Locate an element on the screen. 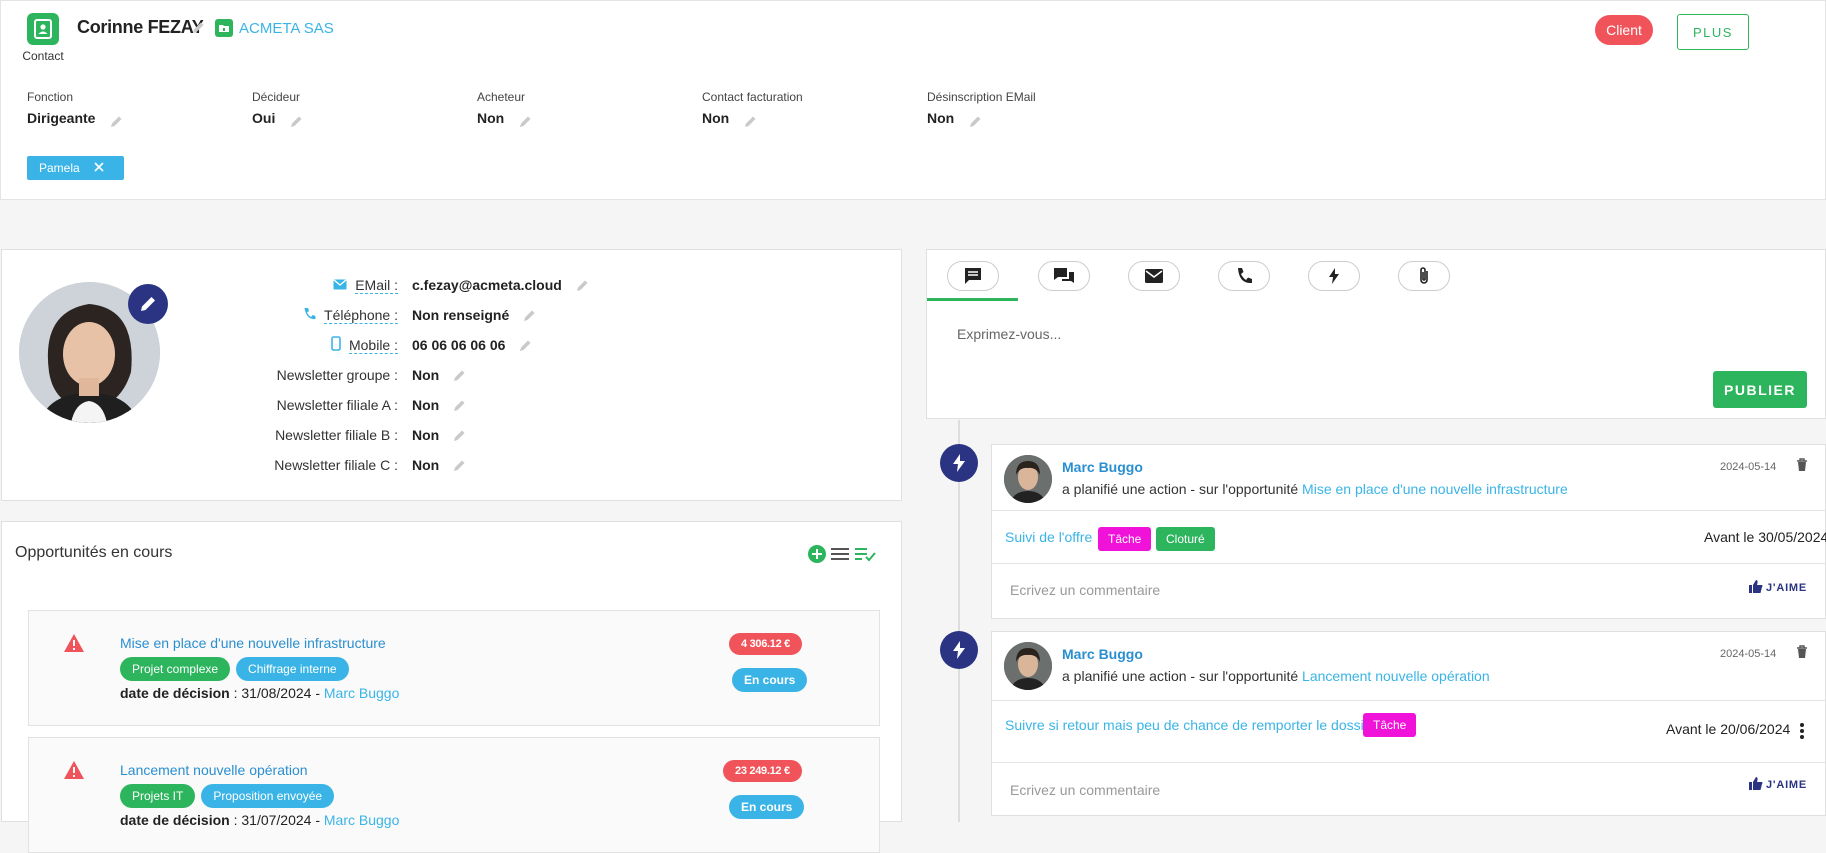 The image size is (1826, 853). mobile-label-text: Mobile : is located at coordinates (373, 345).